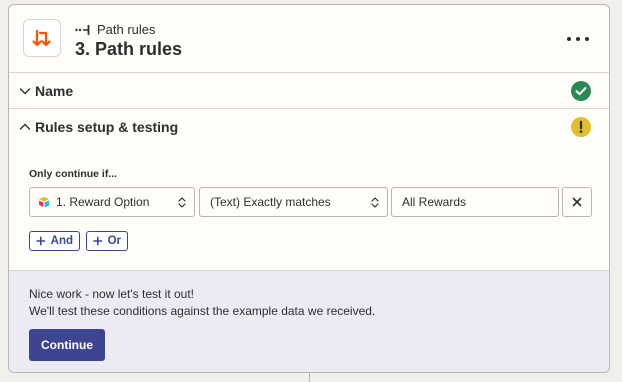  What do you see at coordinates (25, 126) in the screenshot?
I see `chevron-up-icon` at bounding box center [25, 126].